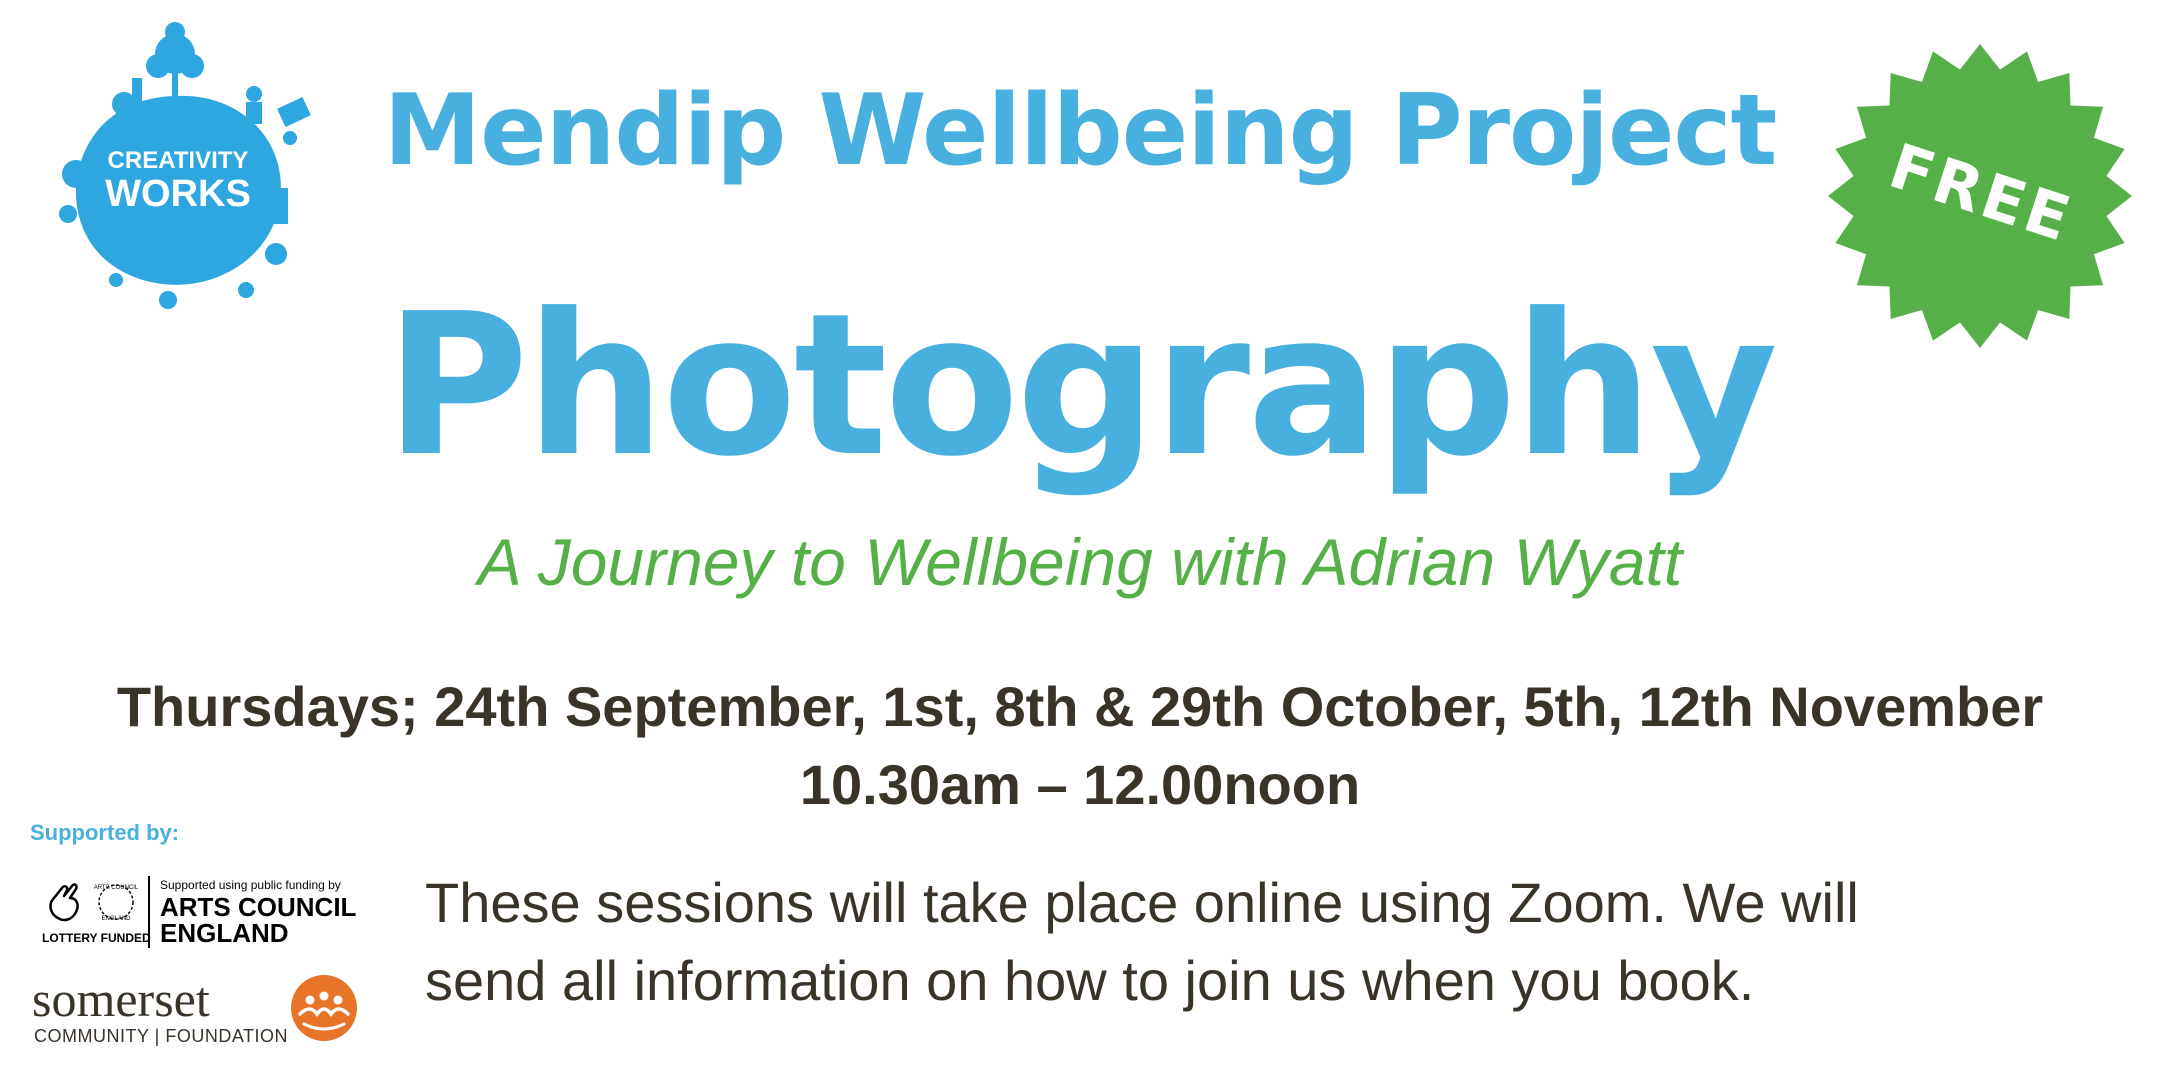  I want to click on lottery-funded-label: LOTTERY FUNDED, so click(96, 938).